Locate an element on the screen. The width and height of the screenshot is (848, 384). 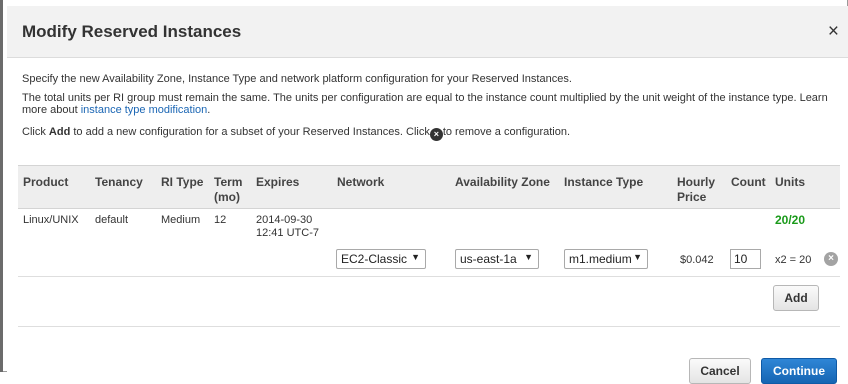
availability-zone-select-value: us-east-1a is located at coordinates (488, 259).